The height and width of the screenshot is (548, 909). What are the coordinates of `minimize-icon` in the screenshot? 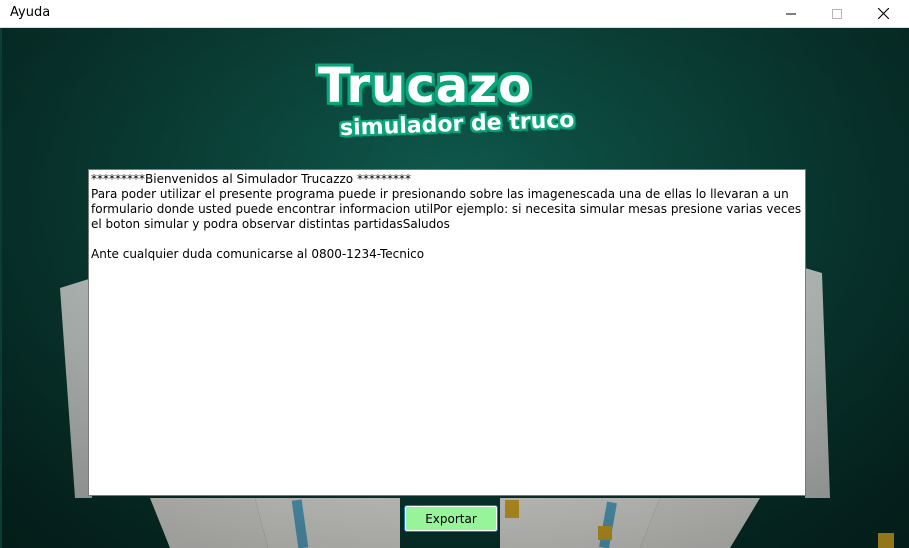 It's located at (791, 13).